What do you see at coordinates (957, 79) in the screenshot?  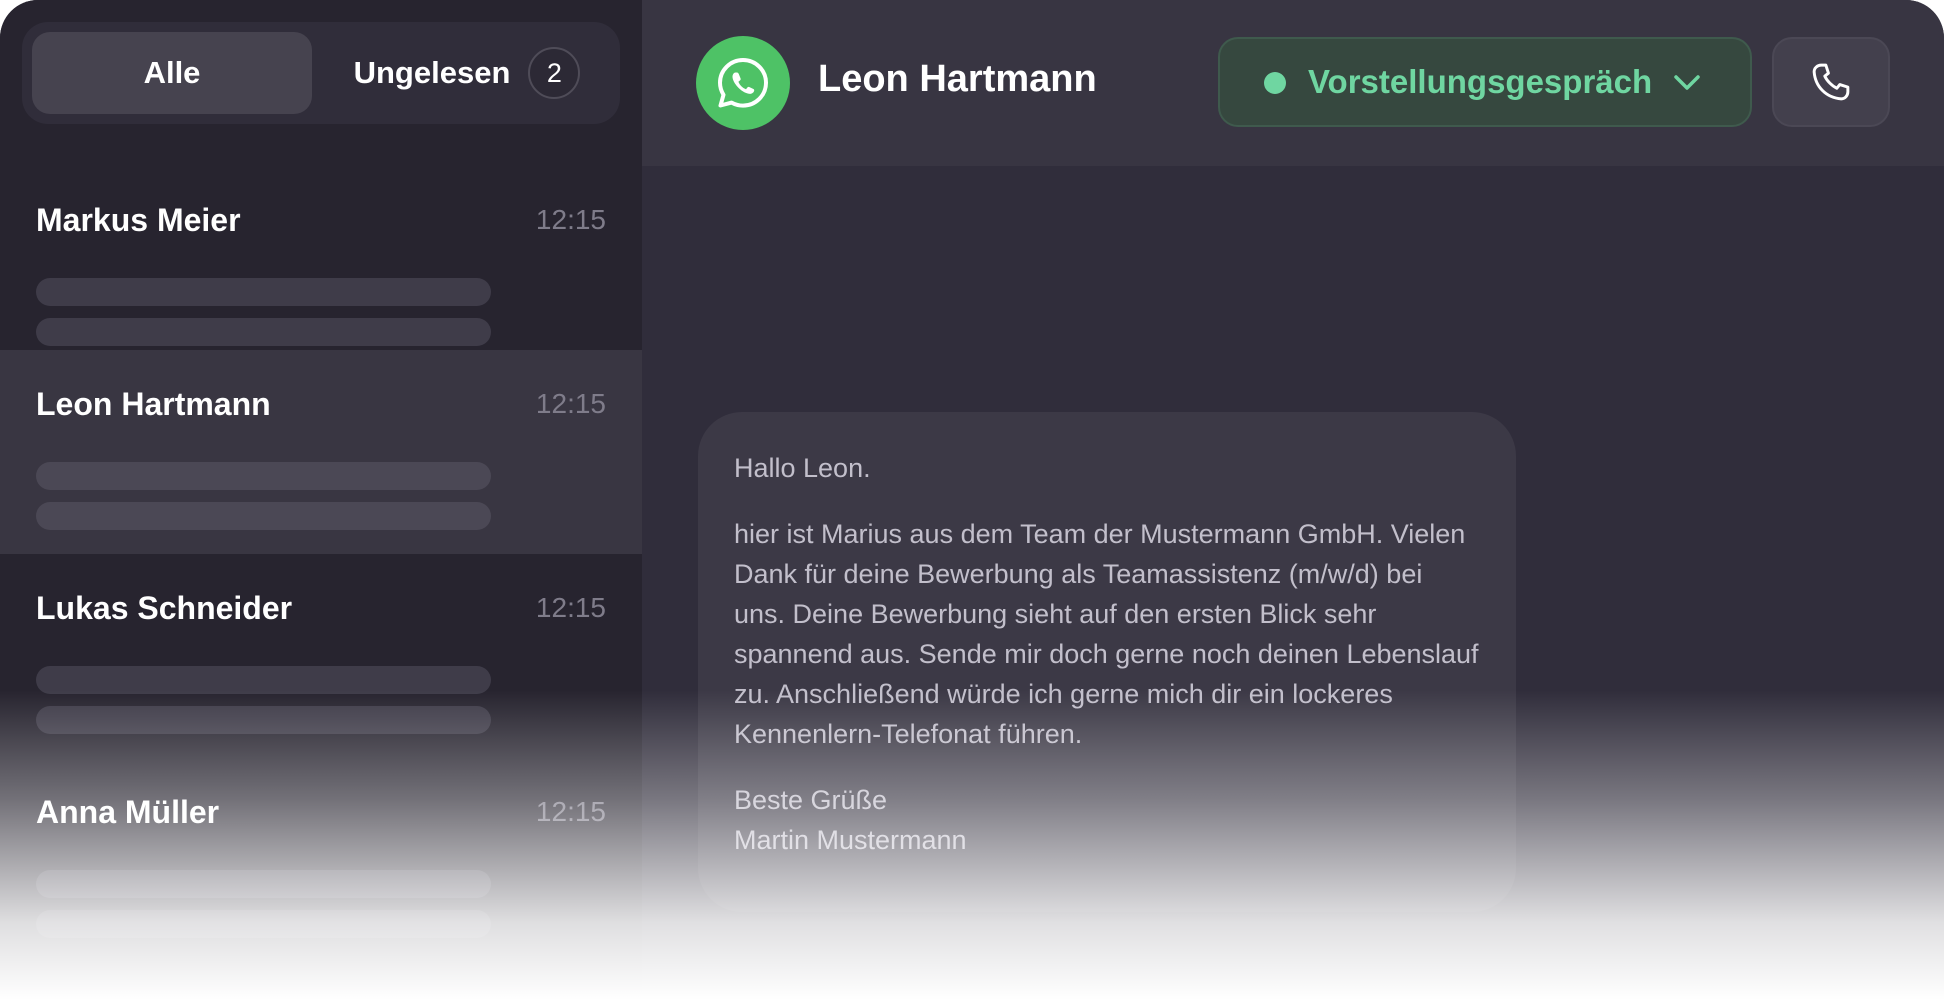 I see `conversation-contact-name: Leon Hartmann` at bounding box center [957, 79].